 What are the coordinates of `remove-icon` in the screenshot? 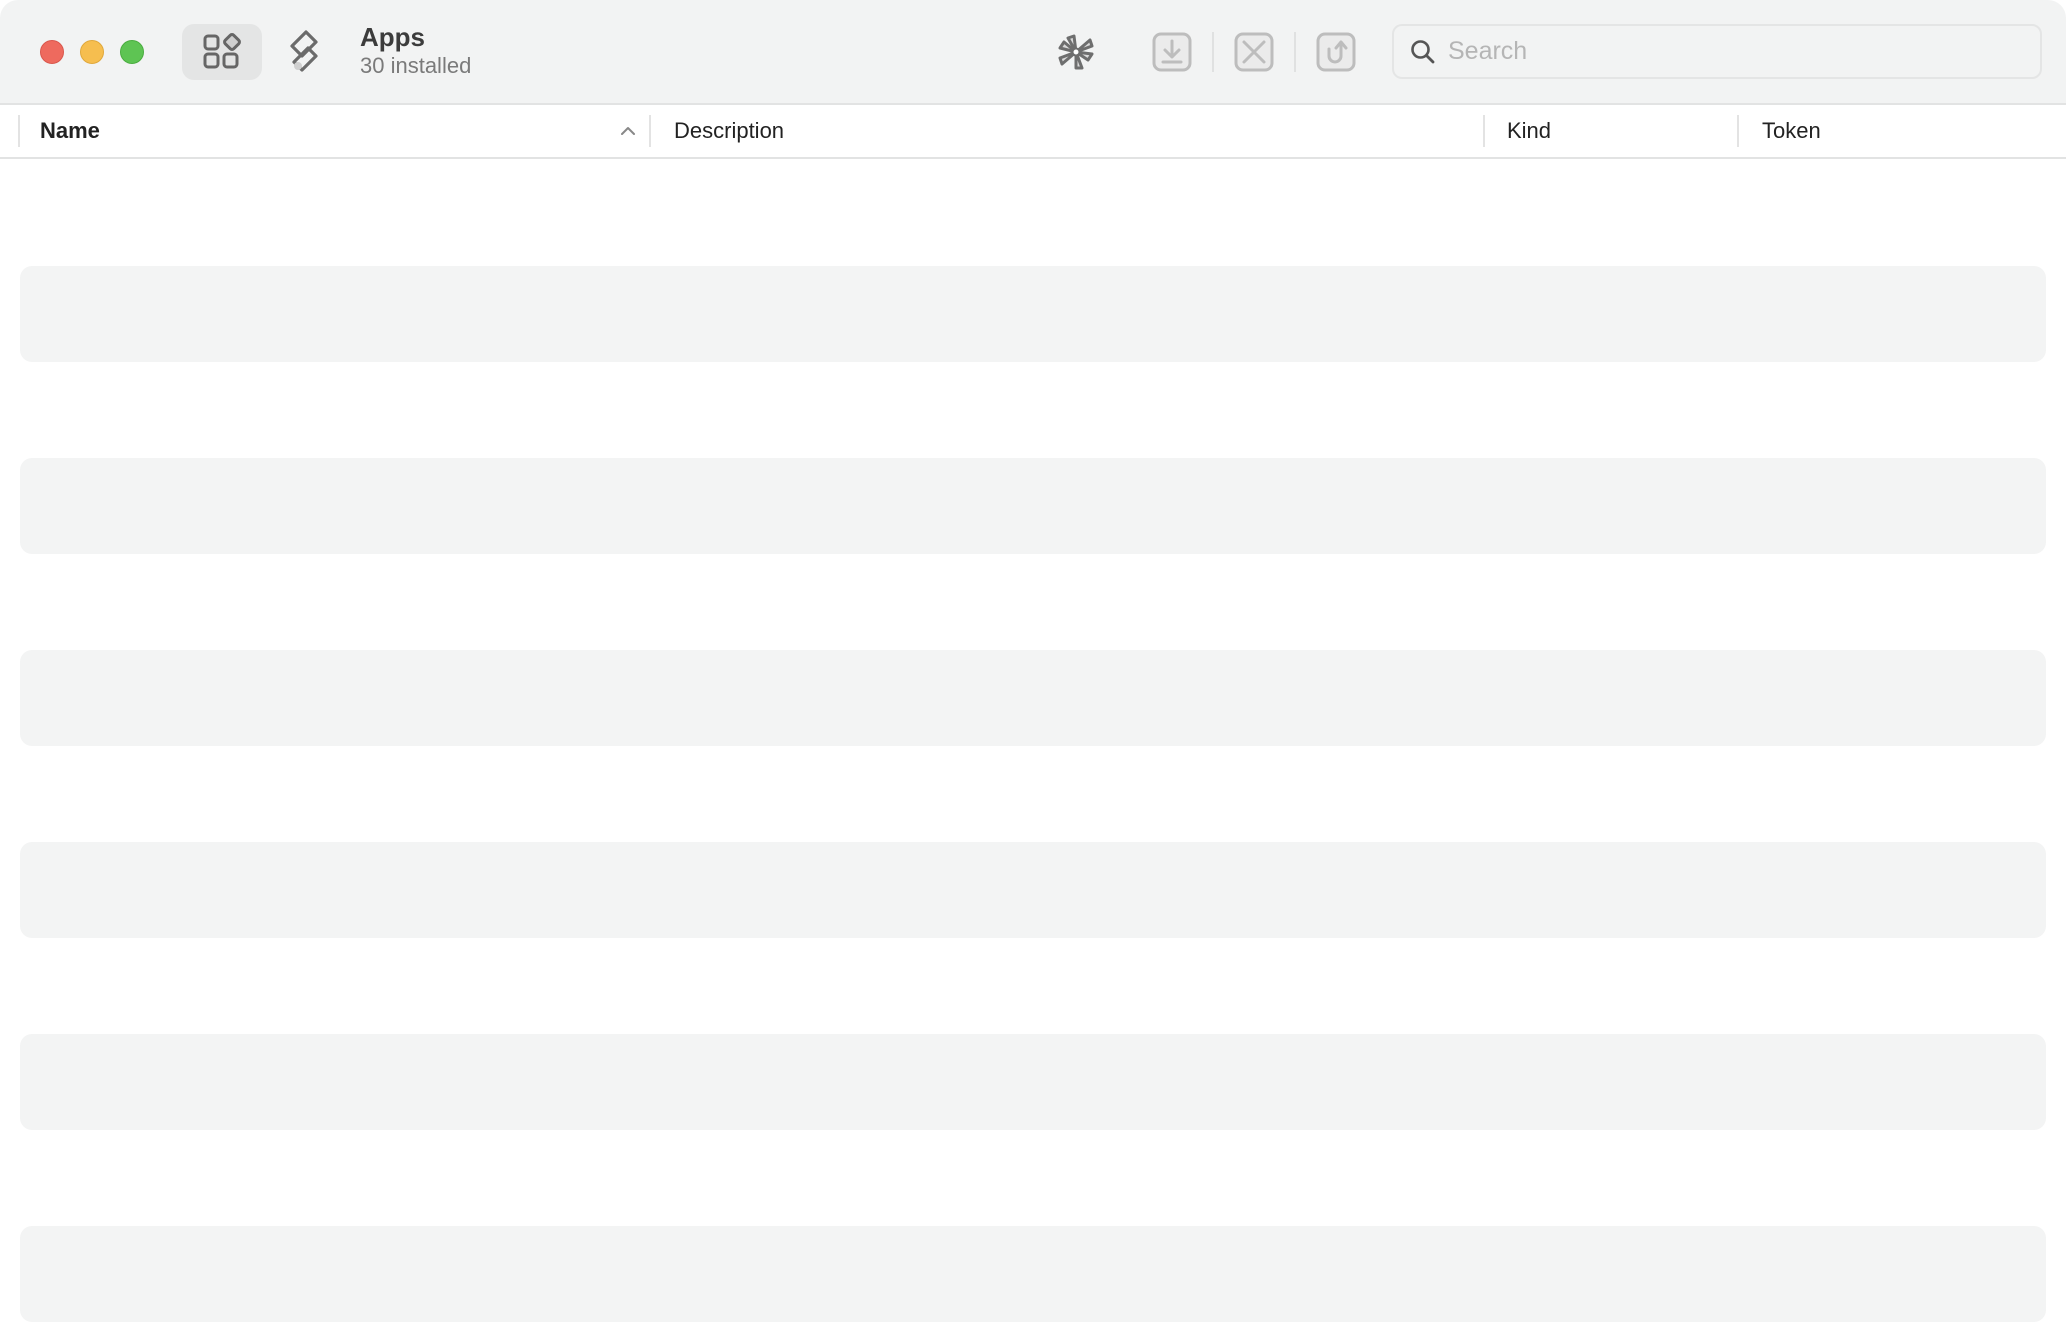 It's located at (1254, 52).